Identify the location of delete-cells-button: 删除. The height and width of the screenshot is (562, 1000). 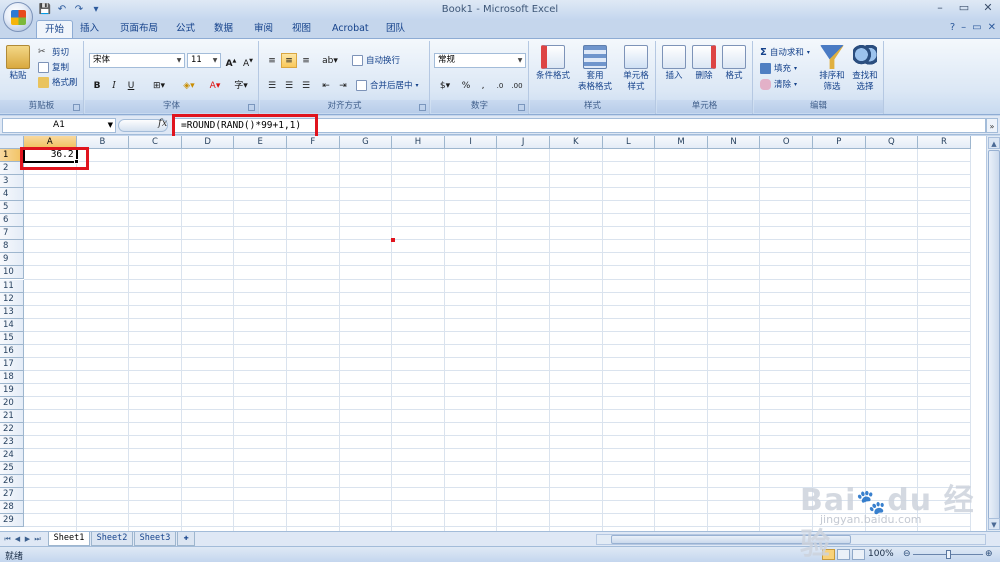
(704, 63).